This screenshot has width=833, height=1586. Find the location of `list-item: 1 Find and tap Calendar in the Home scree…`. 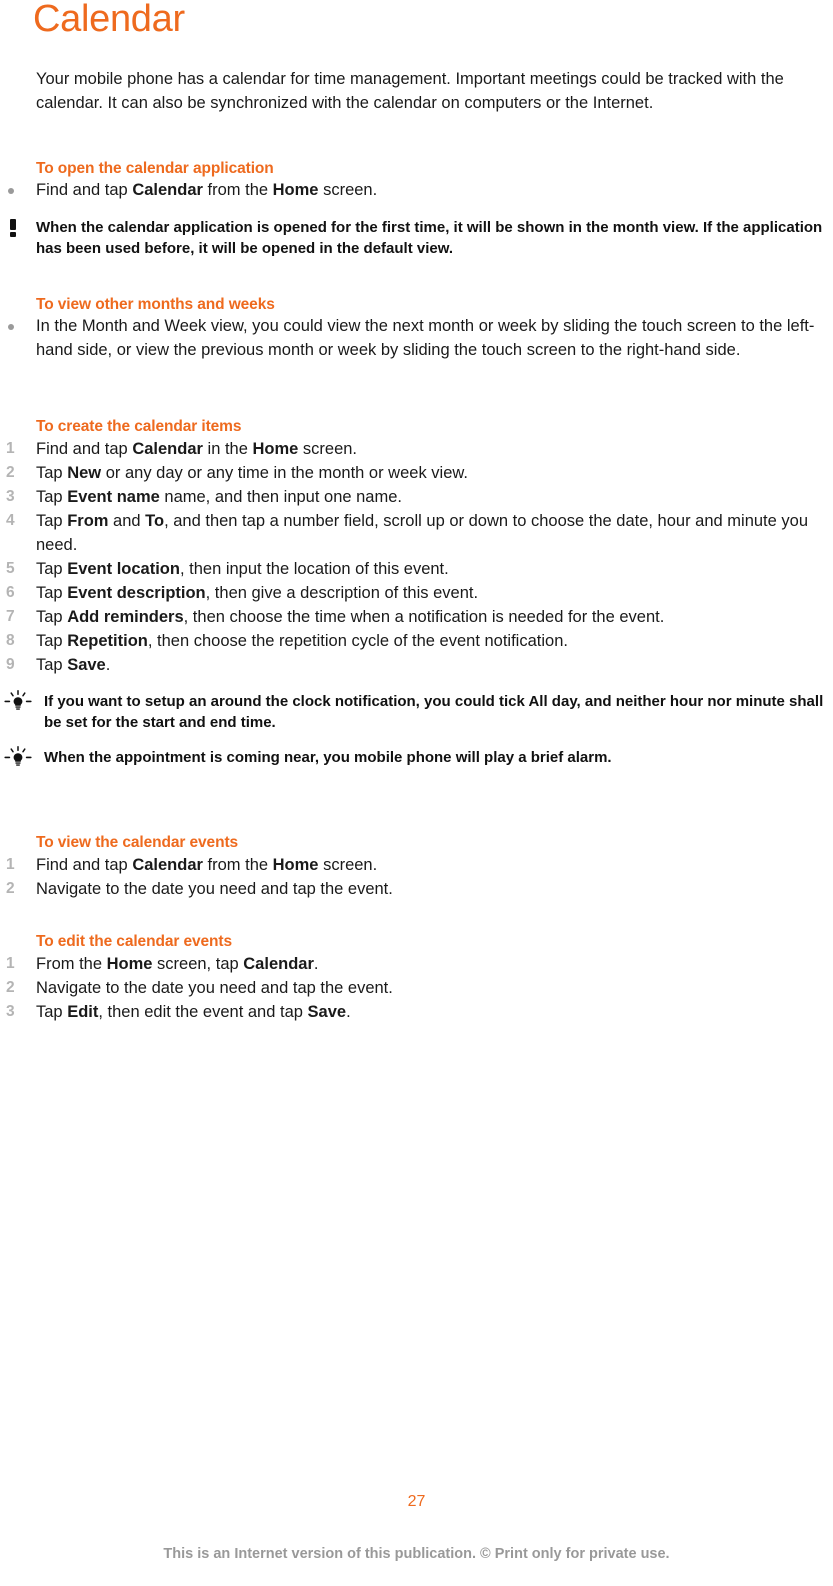

list-item: 1 Find and tap Calendar in the Home scree… is located at coordinates (419, 449).